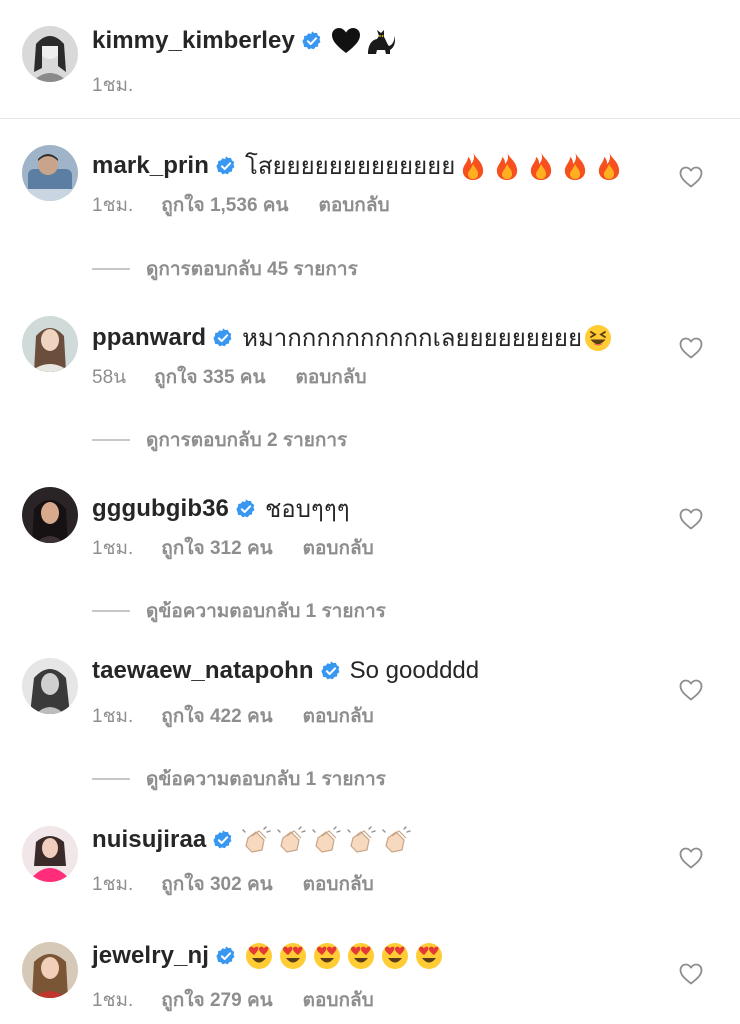 Image resolution: width=740 pixels, height=1024 pixels. What do you see at coordinates (370, 59) in the screenshot?
I see `post-caption: kimmy_kimberley 1ชม.` at bounding box center [370, 59].